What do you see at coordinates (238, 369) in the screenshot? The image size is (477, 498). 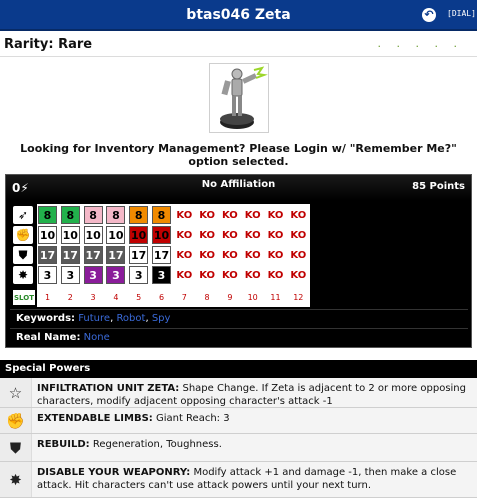 I see `special-powers-header: Special Powers` at bounding box center [238, 369].